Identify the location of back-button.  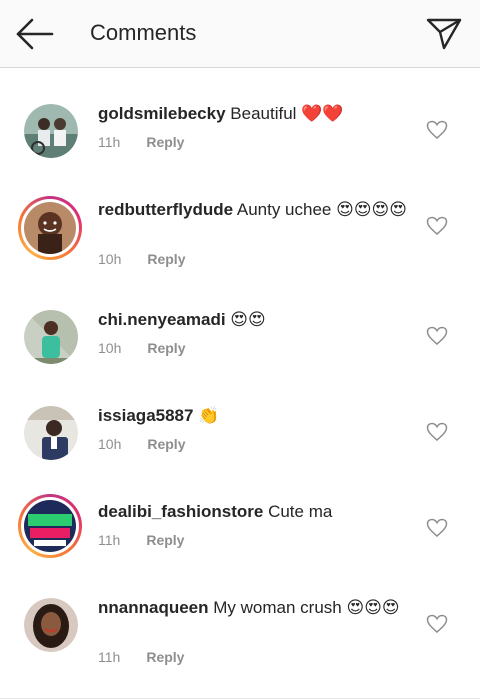
(35, 34).